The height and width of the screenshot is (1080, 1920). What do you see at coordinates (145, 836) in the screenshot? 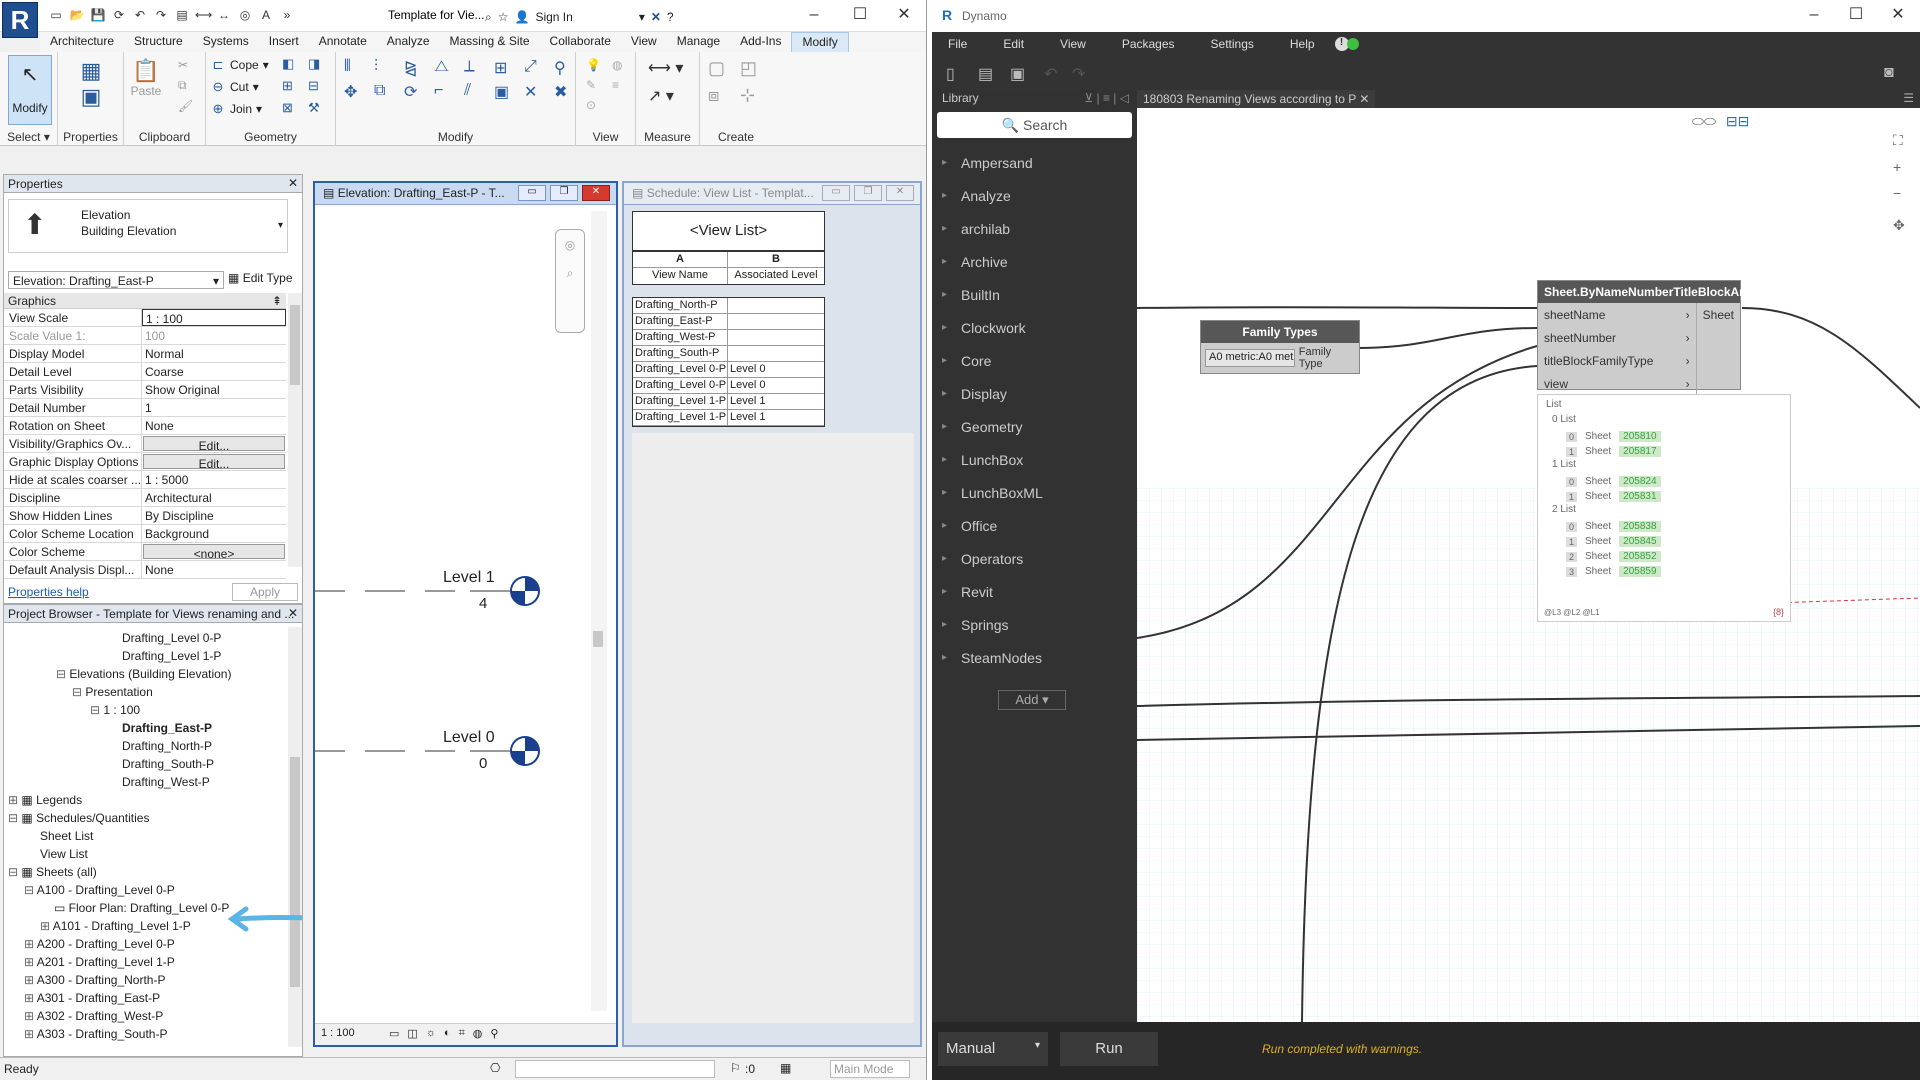
I see `browser-item: Sheet List` at bounding box center [145, 836].